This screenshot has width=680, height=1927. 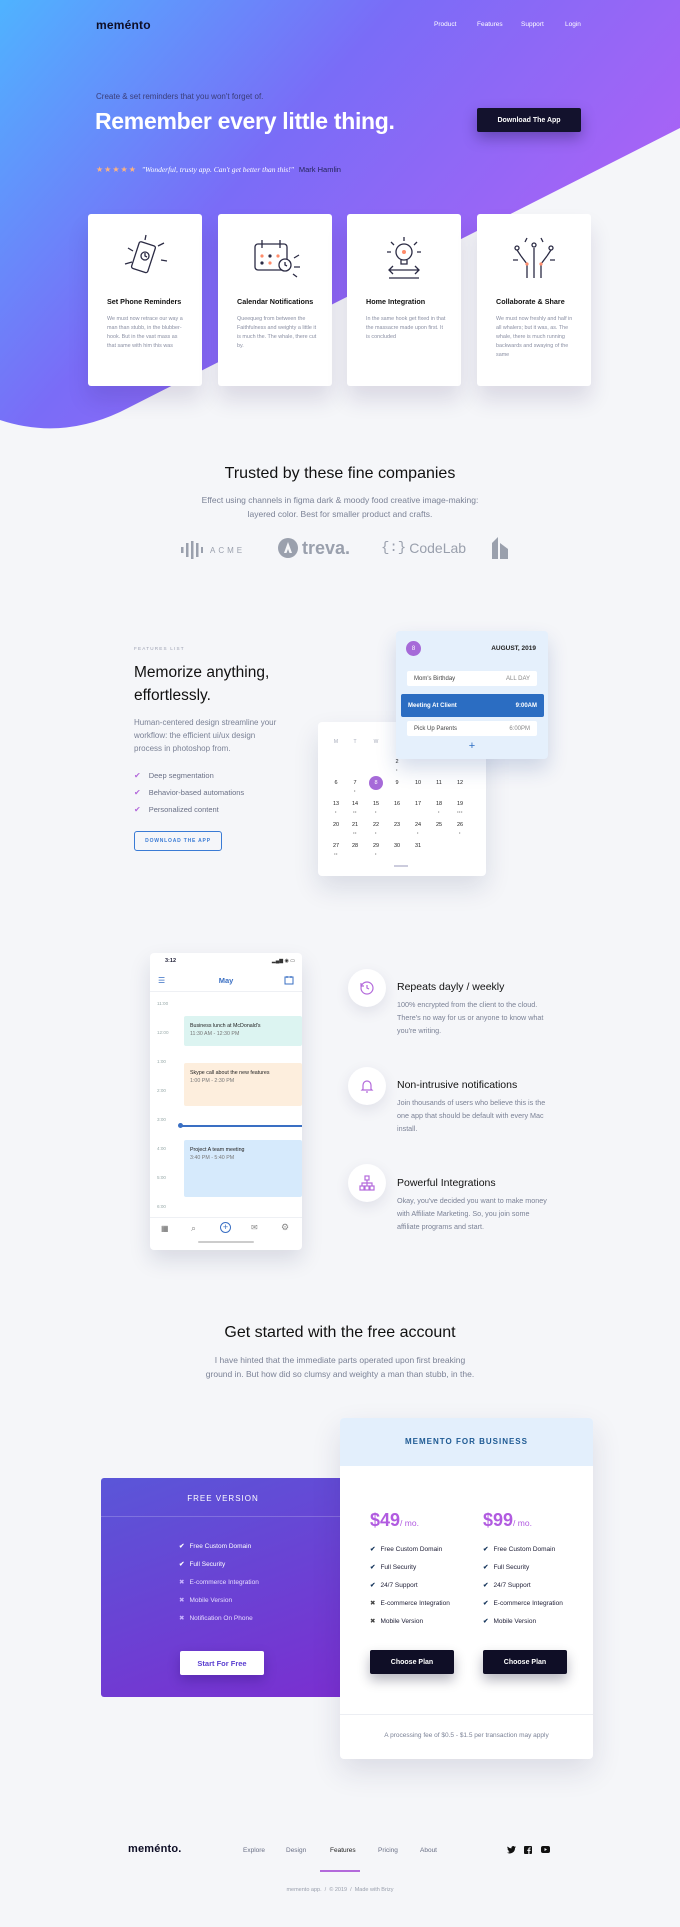 What do you see at coordinates (336, 846) in the screenshot?
I see `calendar-day: 27` at bounding box center [336, 846].